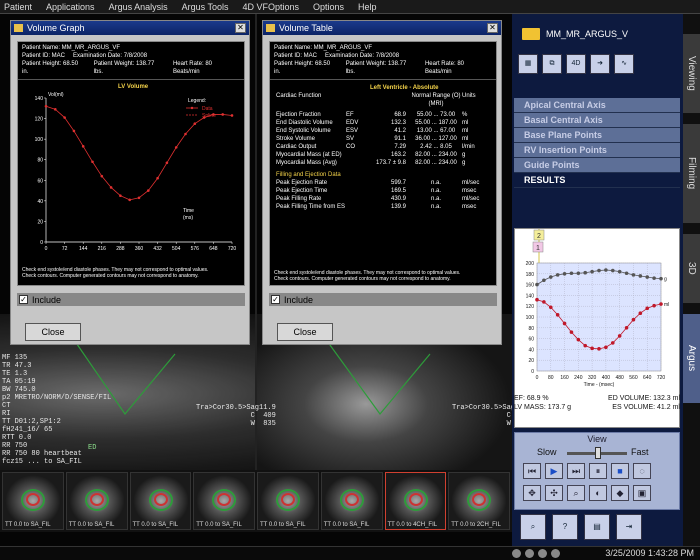 This screenshot has height=560, width=700. I want to click on row-unit: l/min, so click(468, 147).